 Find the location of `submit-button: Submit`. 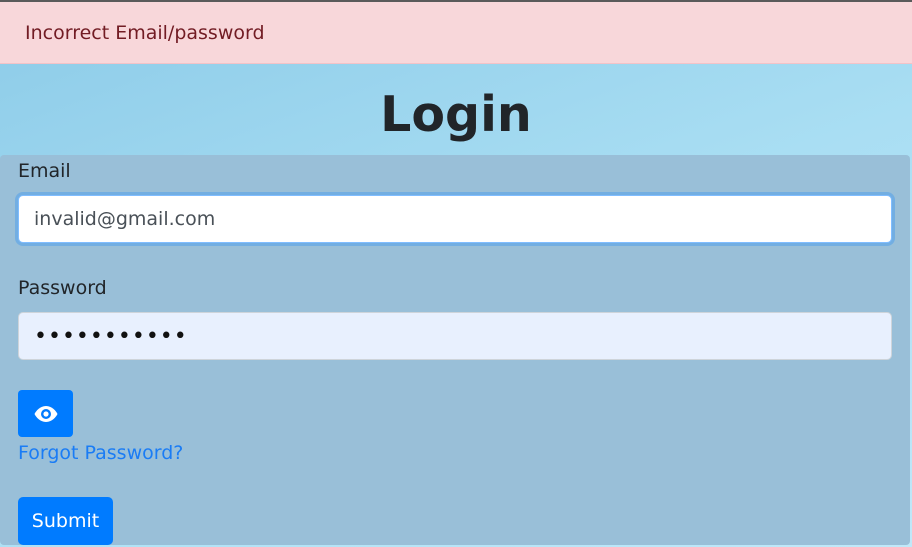

submit-button: Submit is located at coordinates (65, 521).